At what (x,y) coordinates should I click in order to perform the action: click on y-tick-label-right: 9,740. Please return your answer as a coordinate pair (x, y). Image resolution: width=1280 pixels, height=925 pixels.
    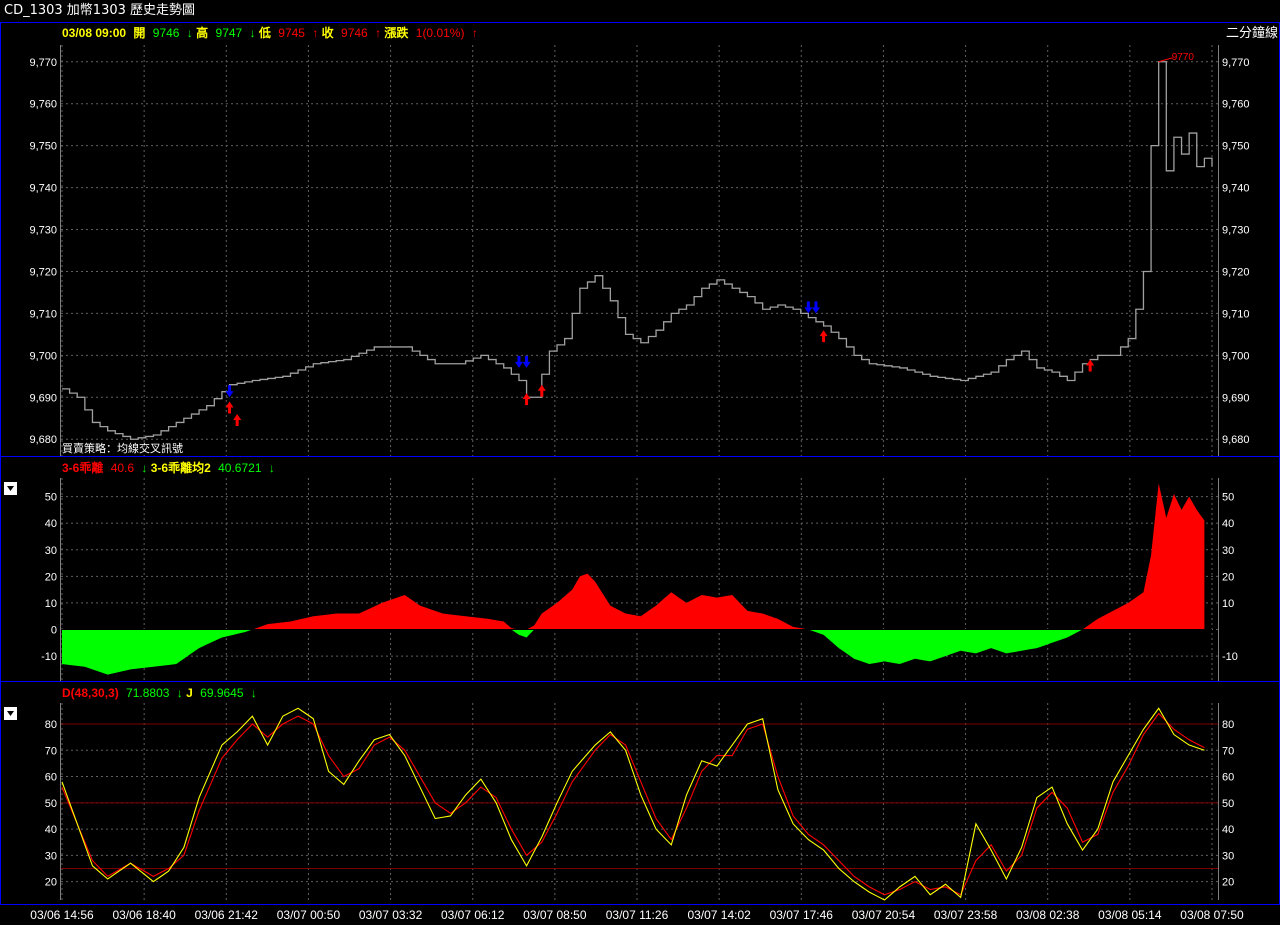
    Looking at the image, I should click on (1236, 189).